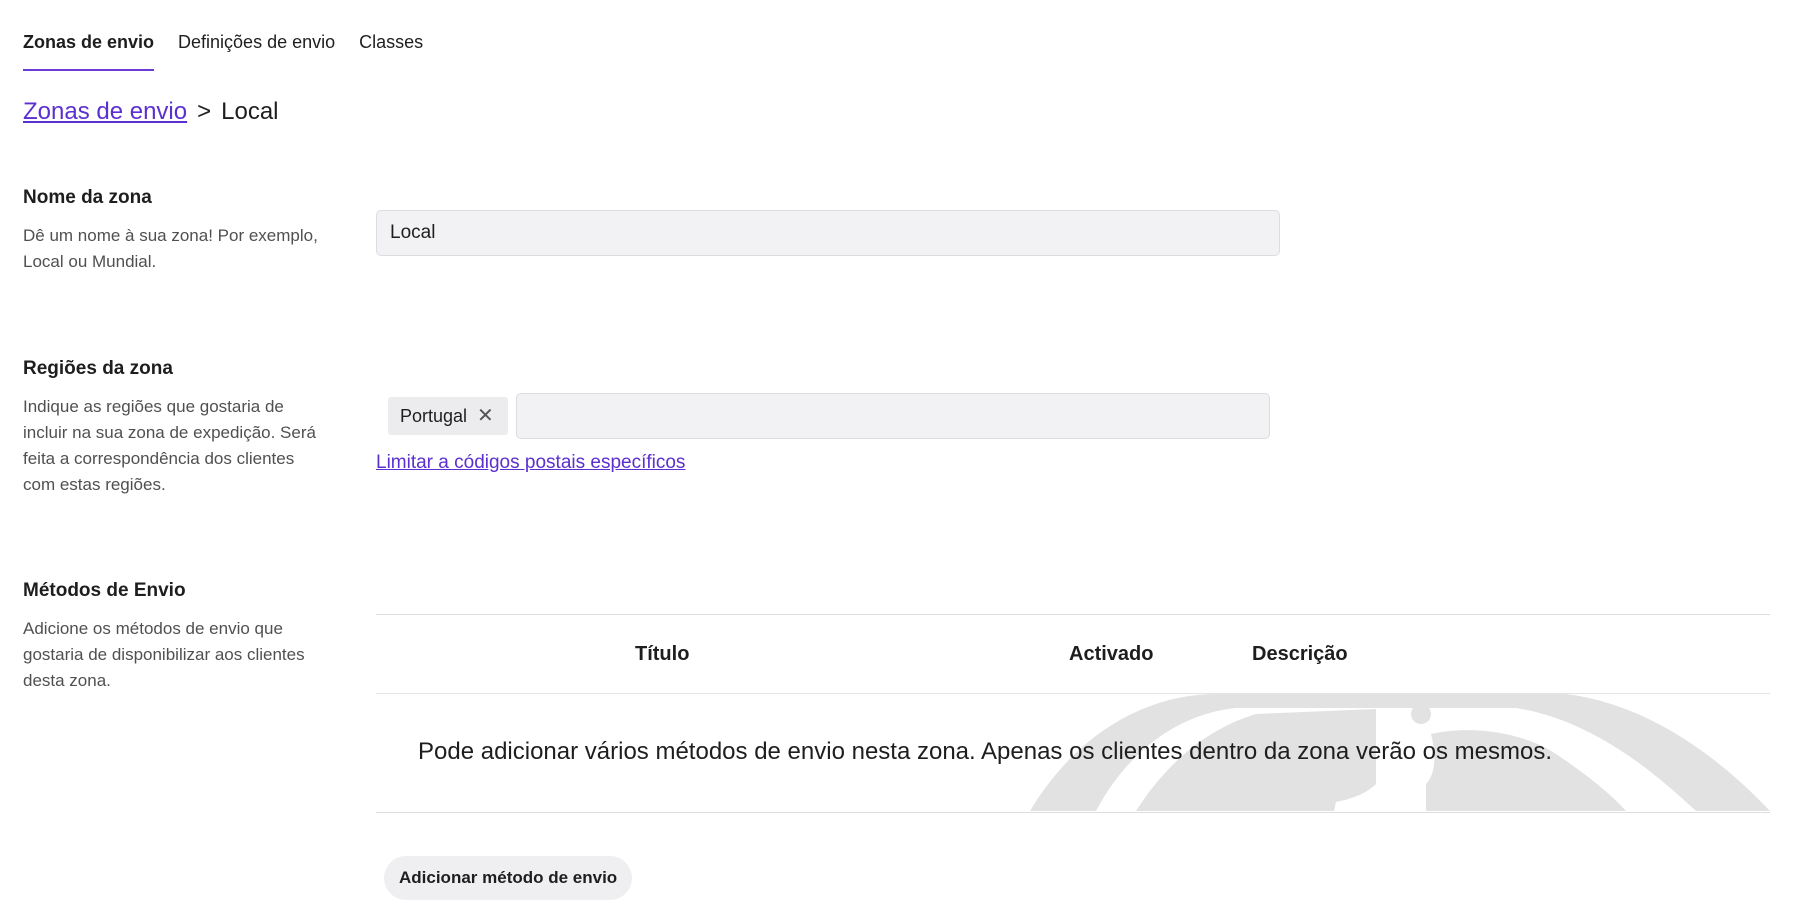  Describe the element at coordinates (87, 197) in the screenshot. I see `zone-name-title: Nome da zona` at that location.